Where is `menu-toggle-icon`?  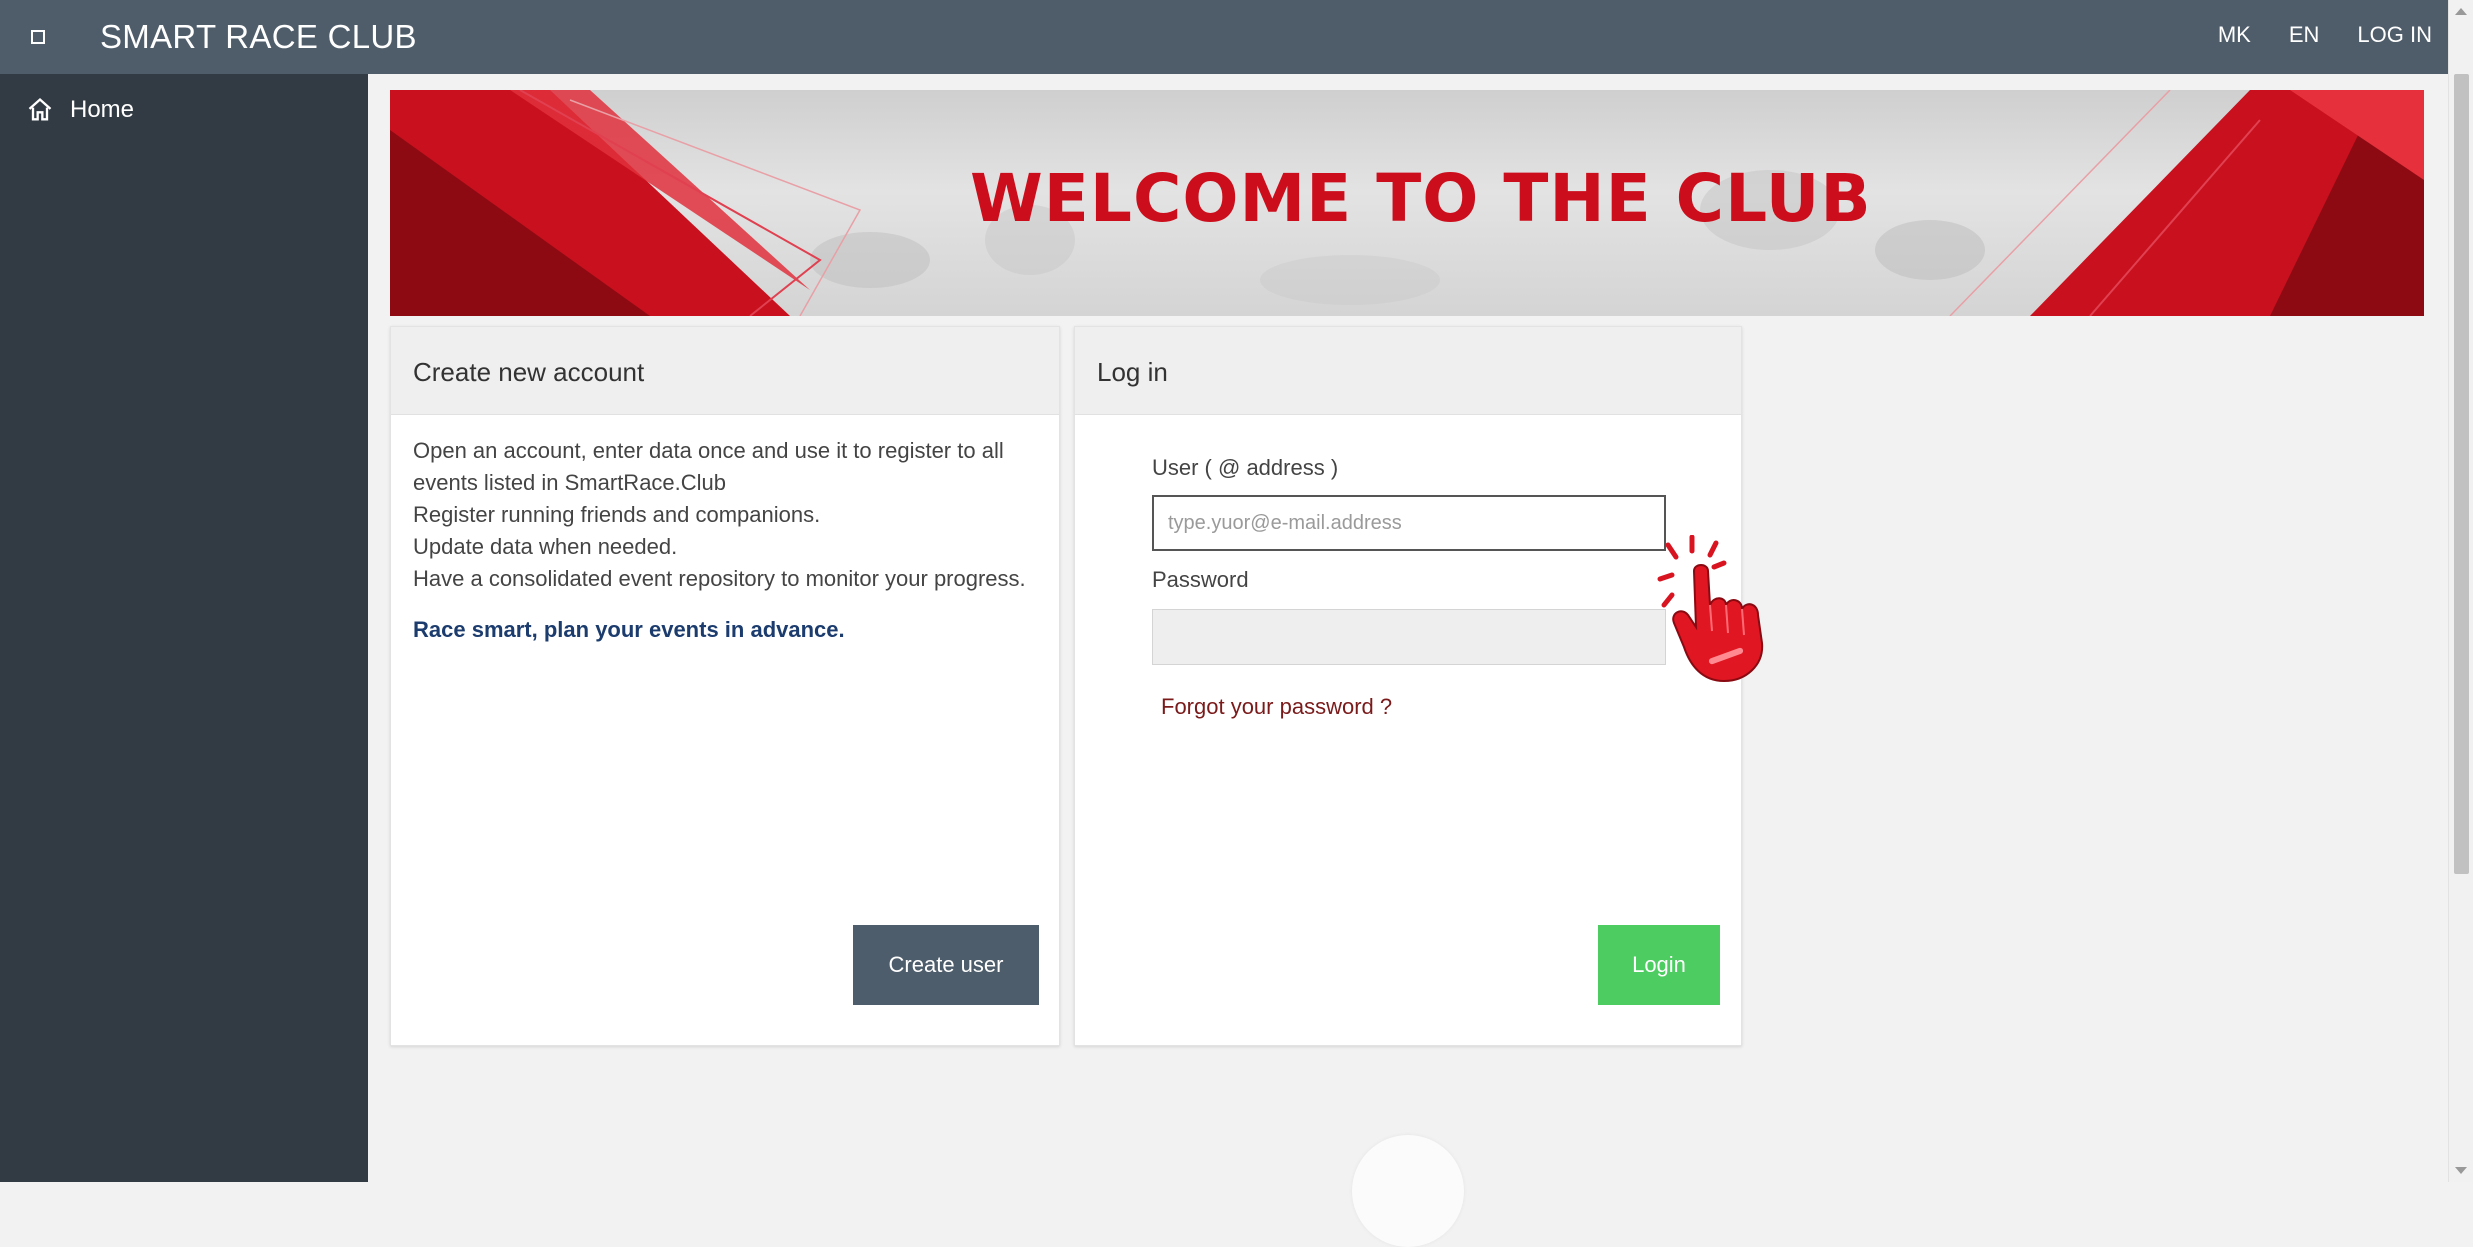
menu-toggle-icon is located at coordinates (38, 37).